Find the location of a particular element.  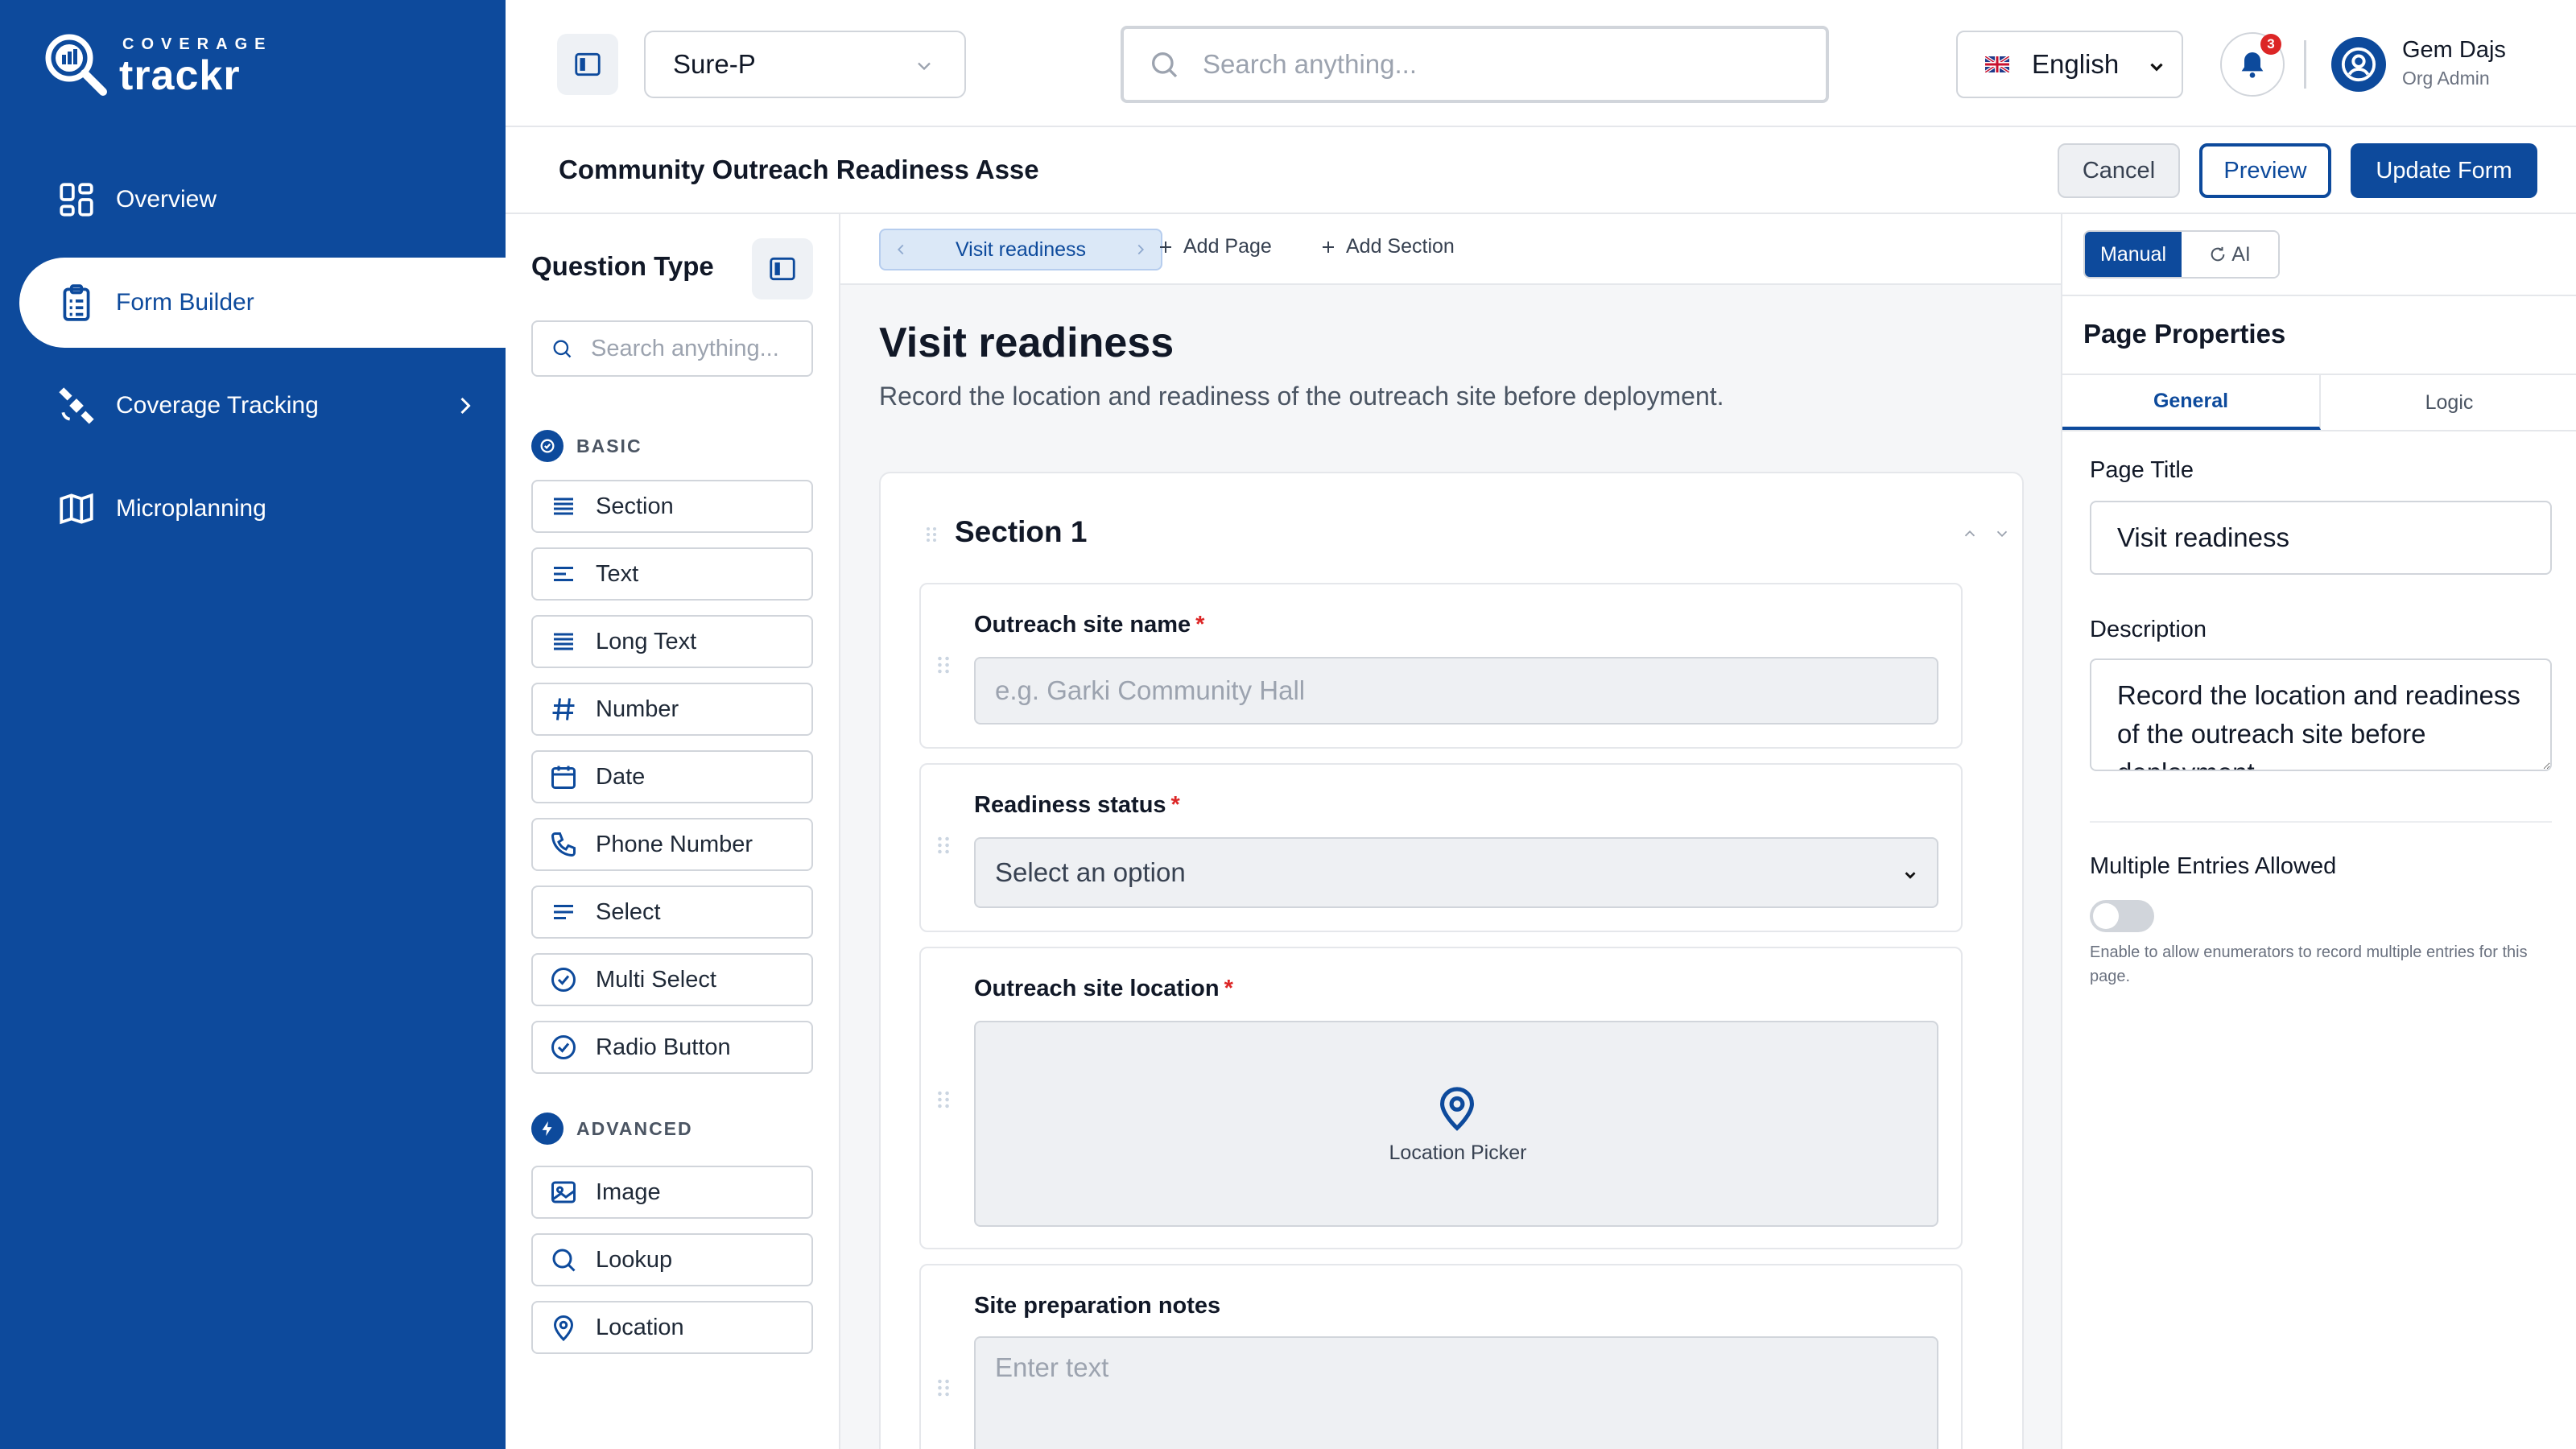

readiness-status-select: Select an option is located at coordinates (1456, 872).